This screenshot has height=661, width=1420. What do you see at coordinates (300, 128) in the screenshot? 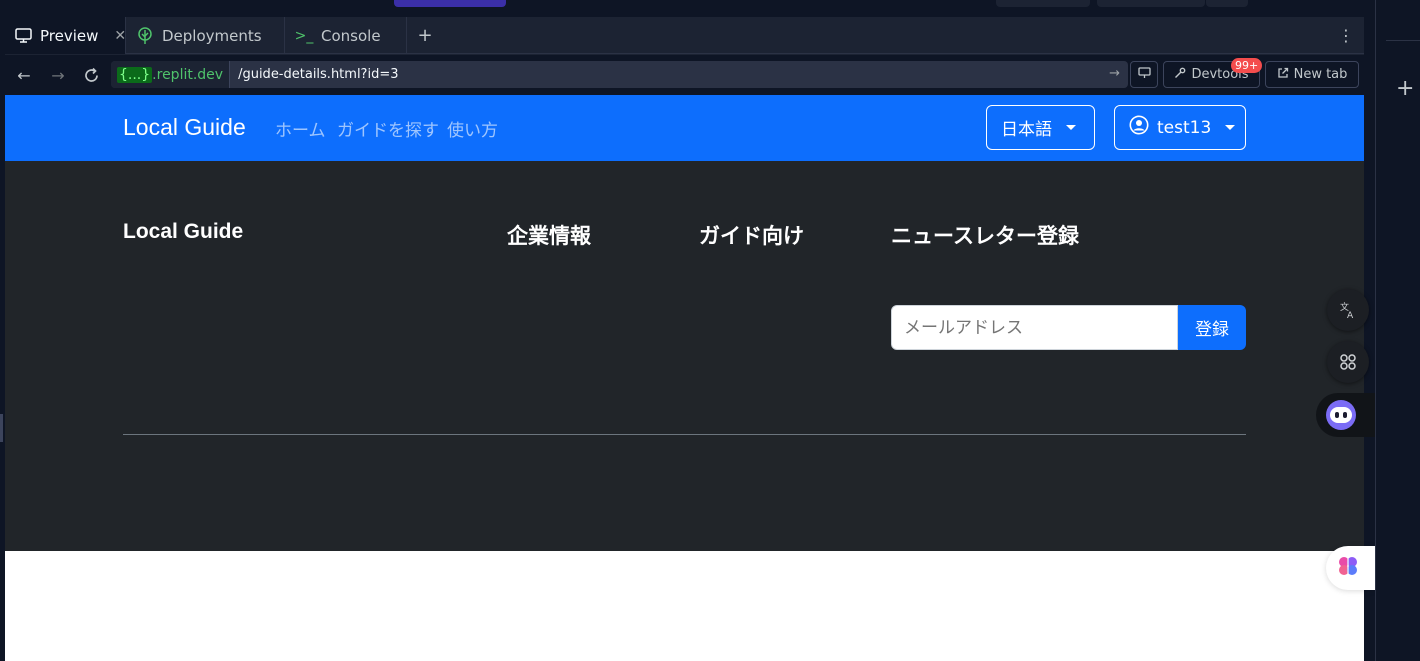
I see `nav-link-home: ホーム` at bounding box center [300, 128].